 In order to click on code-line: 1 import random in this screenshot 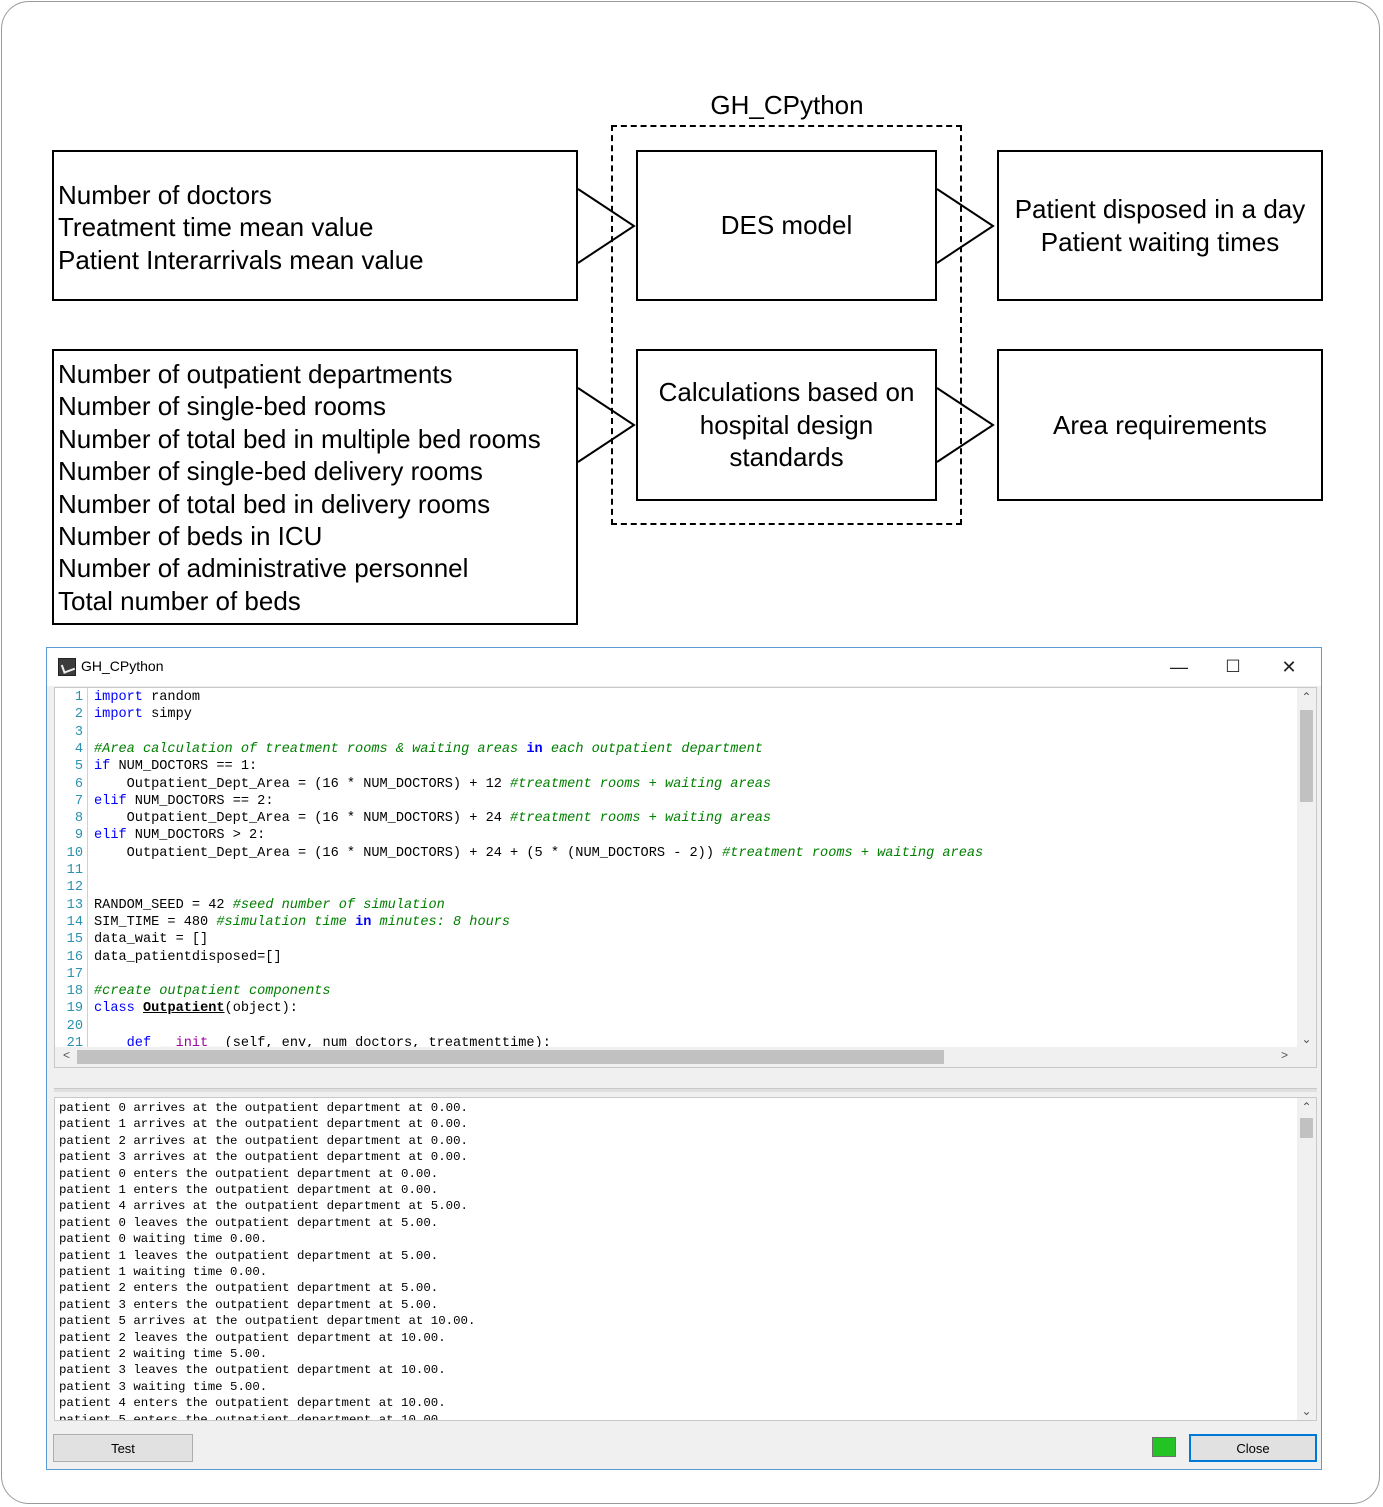, I will do `click(675, 697)`.